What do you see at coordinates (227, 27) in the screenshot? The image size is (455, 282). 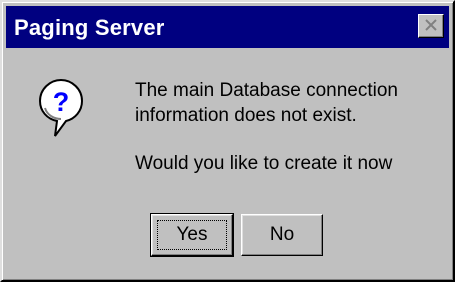 I see `title-bar: Paging Server` at bounding box center [227, 27].